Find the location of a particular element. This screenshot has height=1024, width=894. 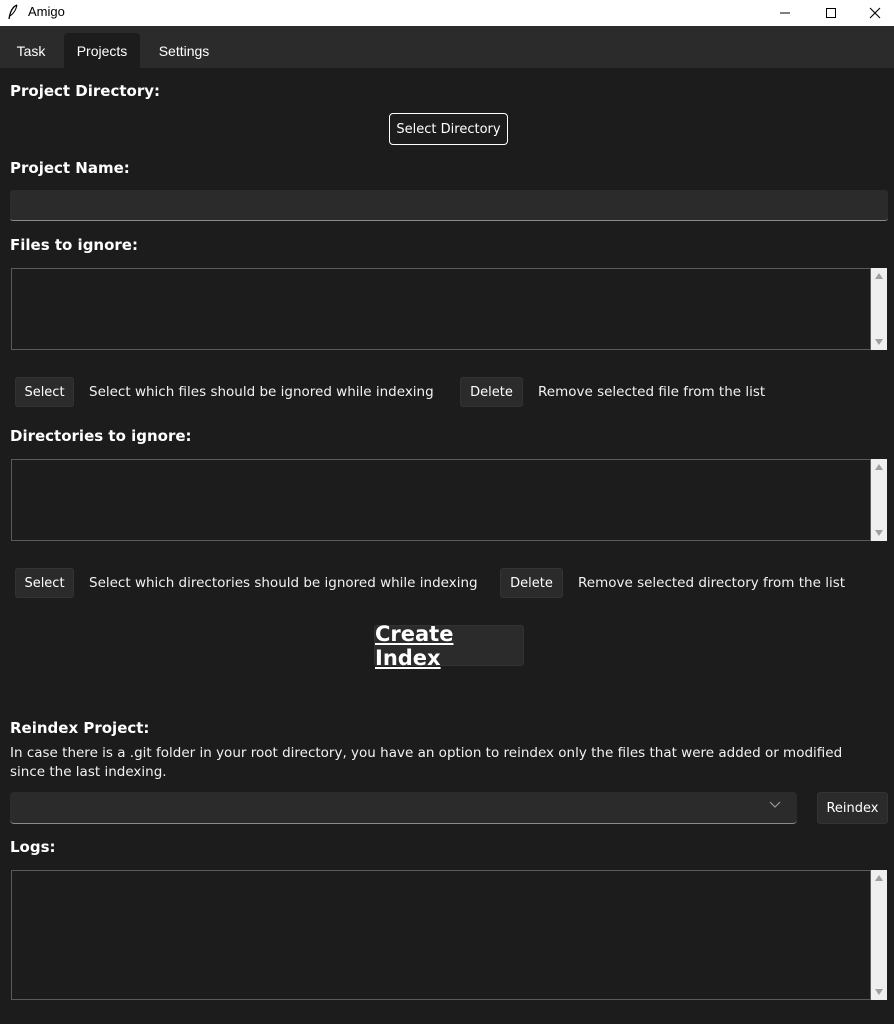

title-bar: Amigo is located at coordinates (447, 13).